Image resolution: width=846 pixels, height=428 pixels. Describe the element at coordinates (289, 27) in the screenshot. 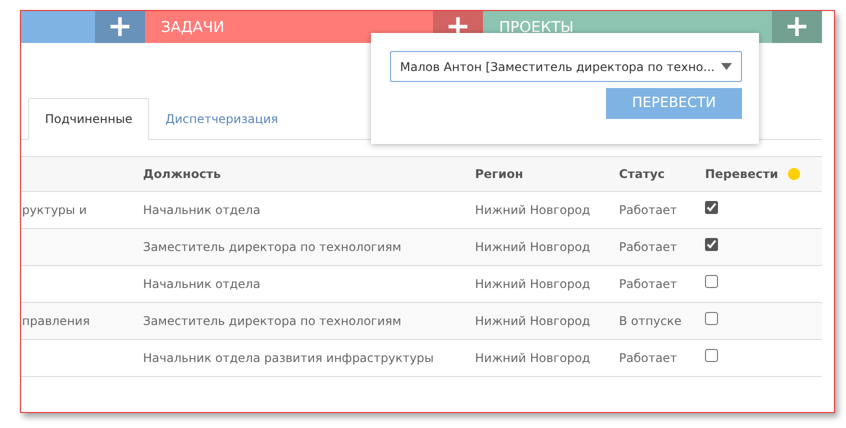

I see `section-header: ЗАДАЧИ` at that location.